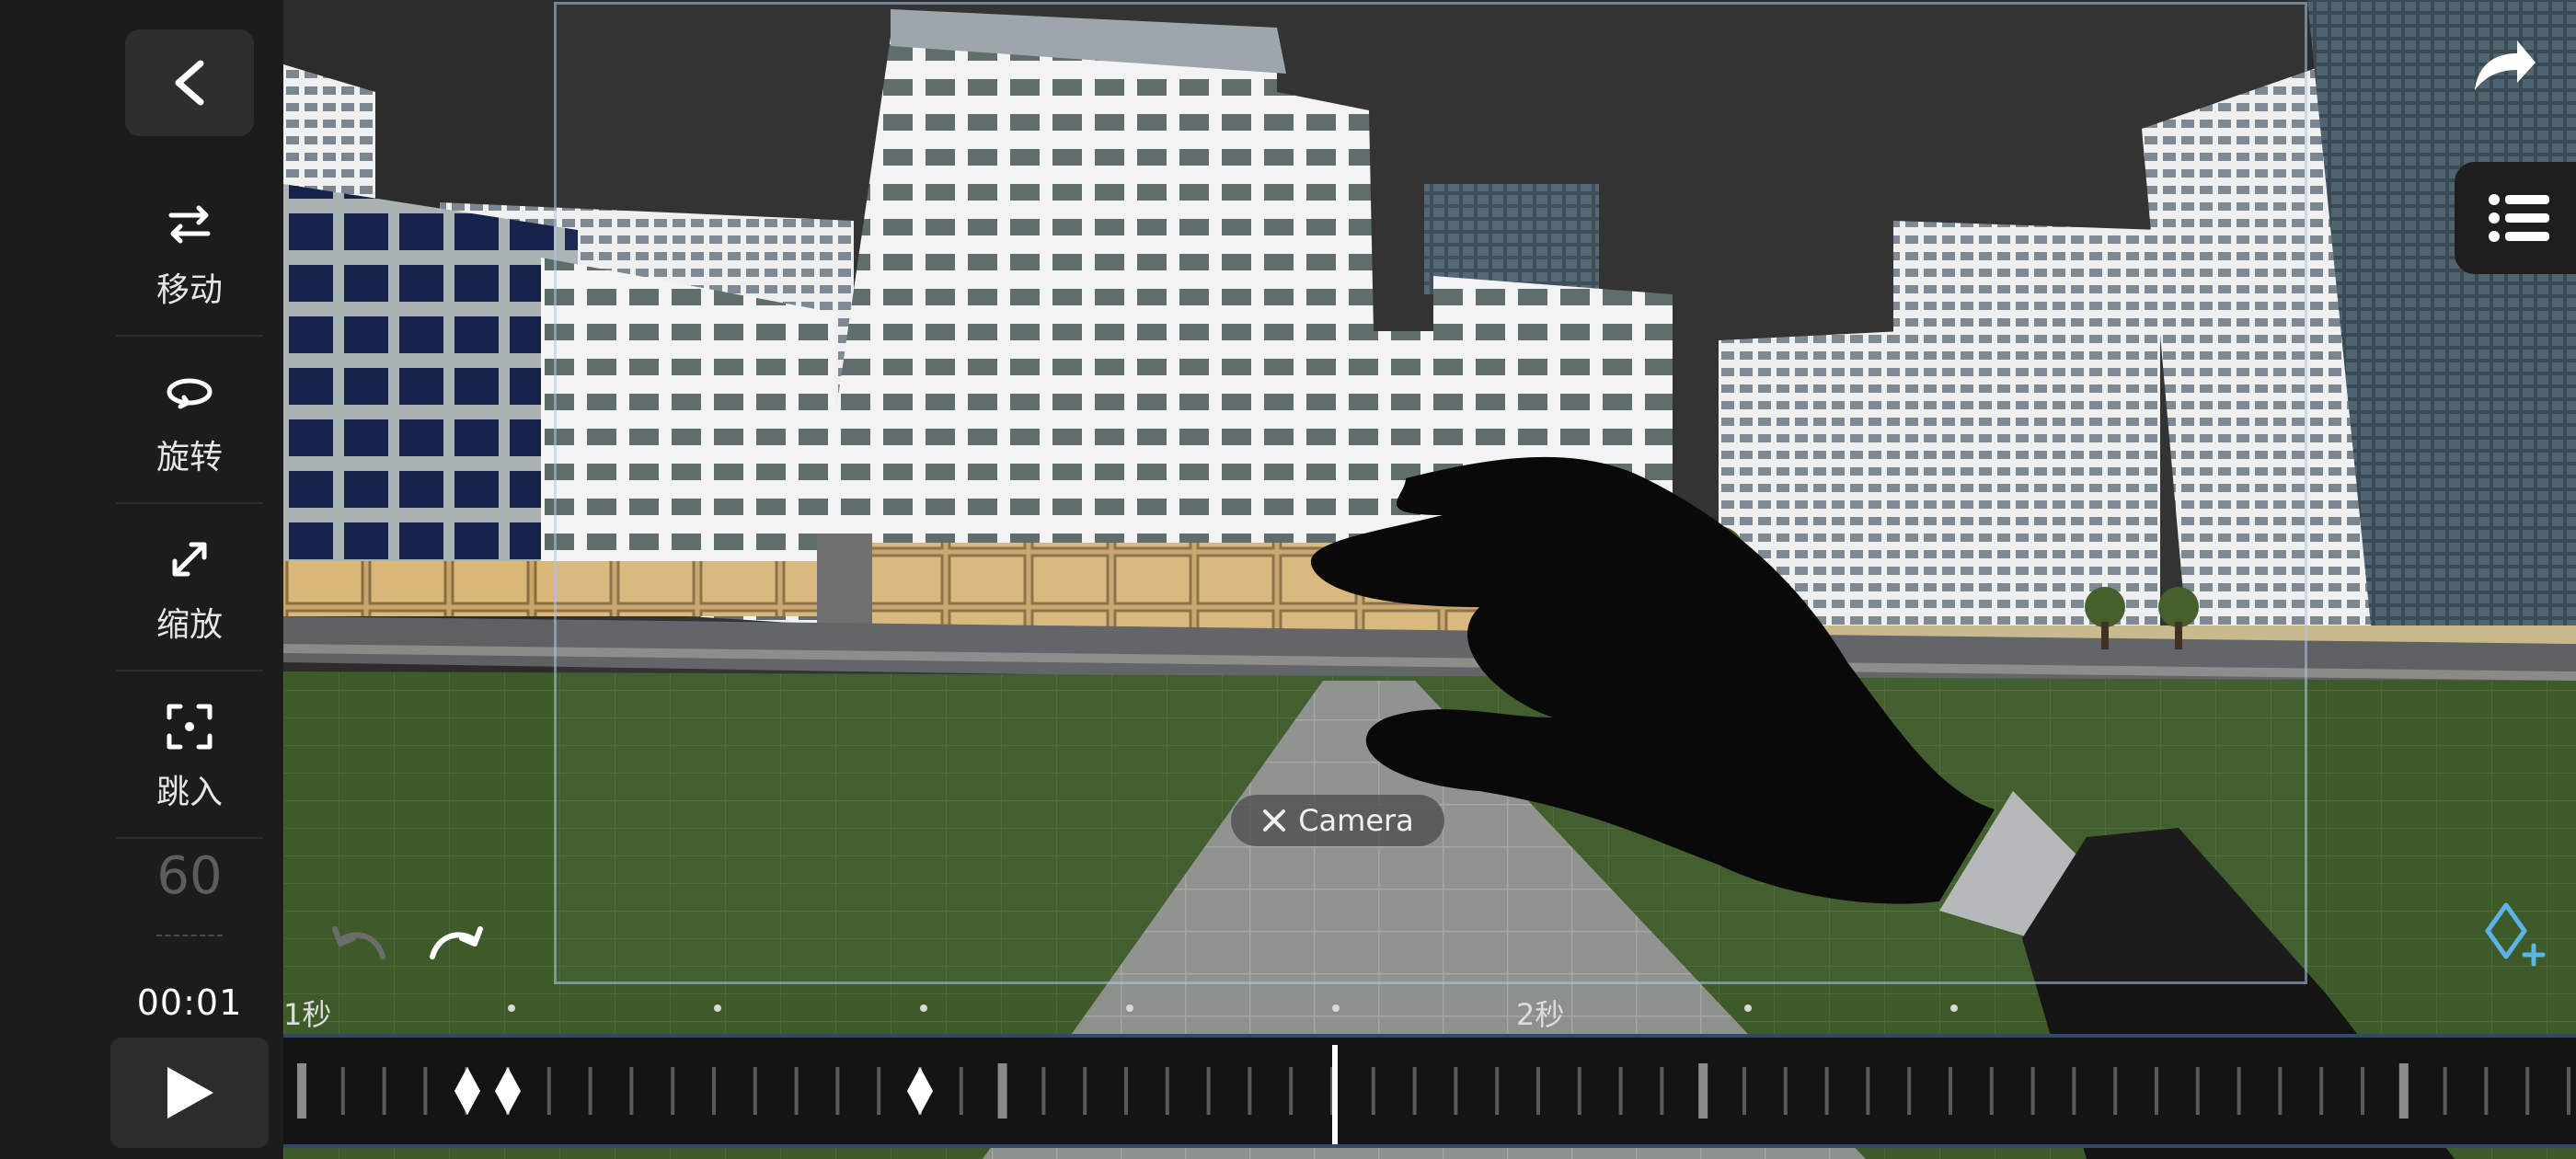 The image size is (2576, 1159). I want to click on selected-object-label: Camera, so click(1356, 820).